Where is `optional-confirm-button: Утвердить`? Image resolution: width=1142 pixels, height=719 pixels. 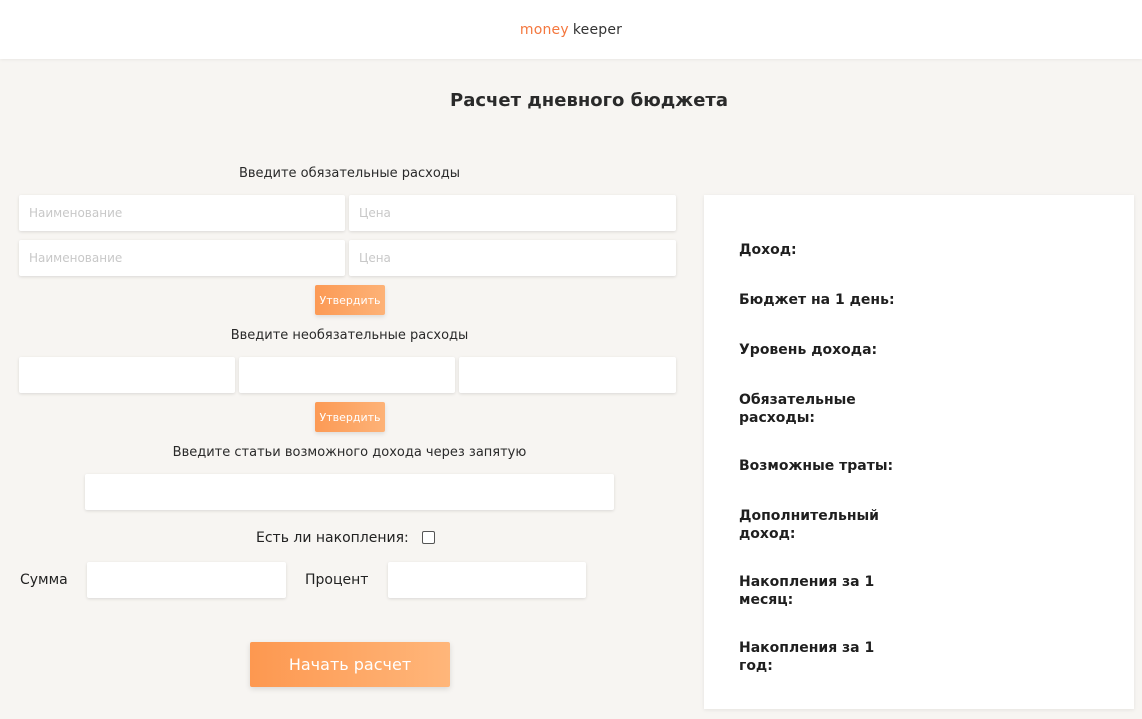
optional-confirm-button: Утвердить is located at coordinates (350, 417).